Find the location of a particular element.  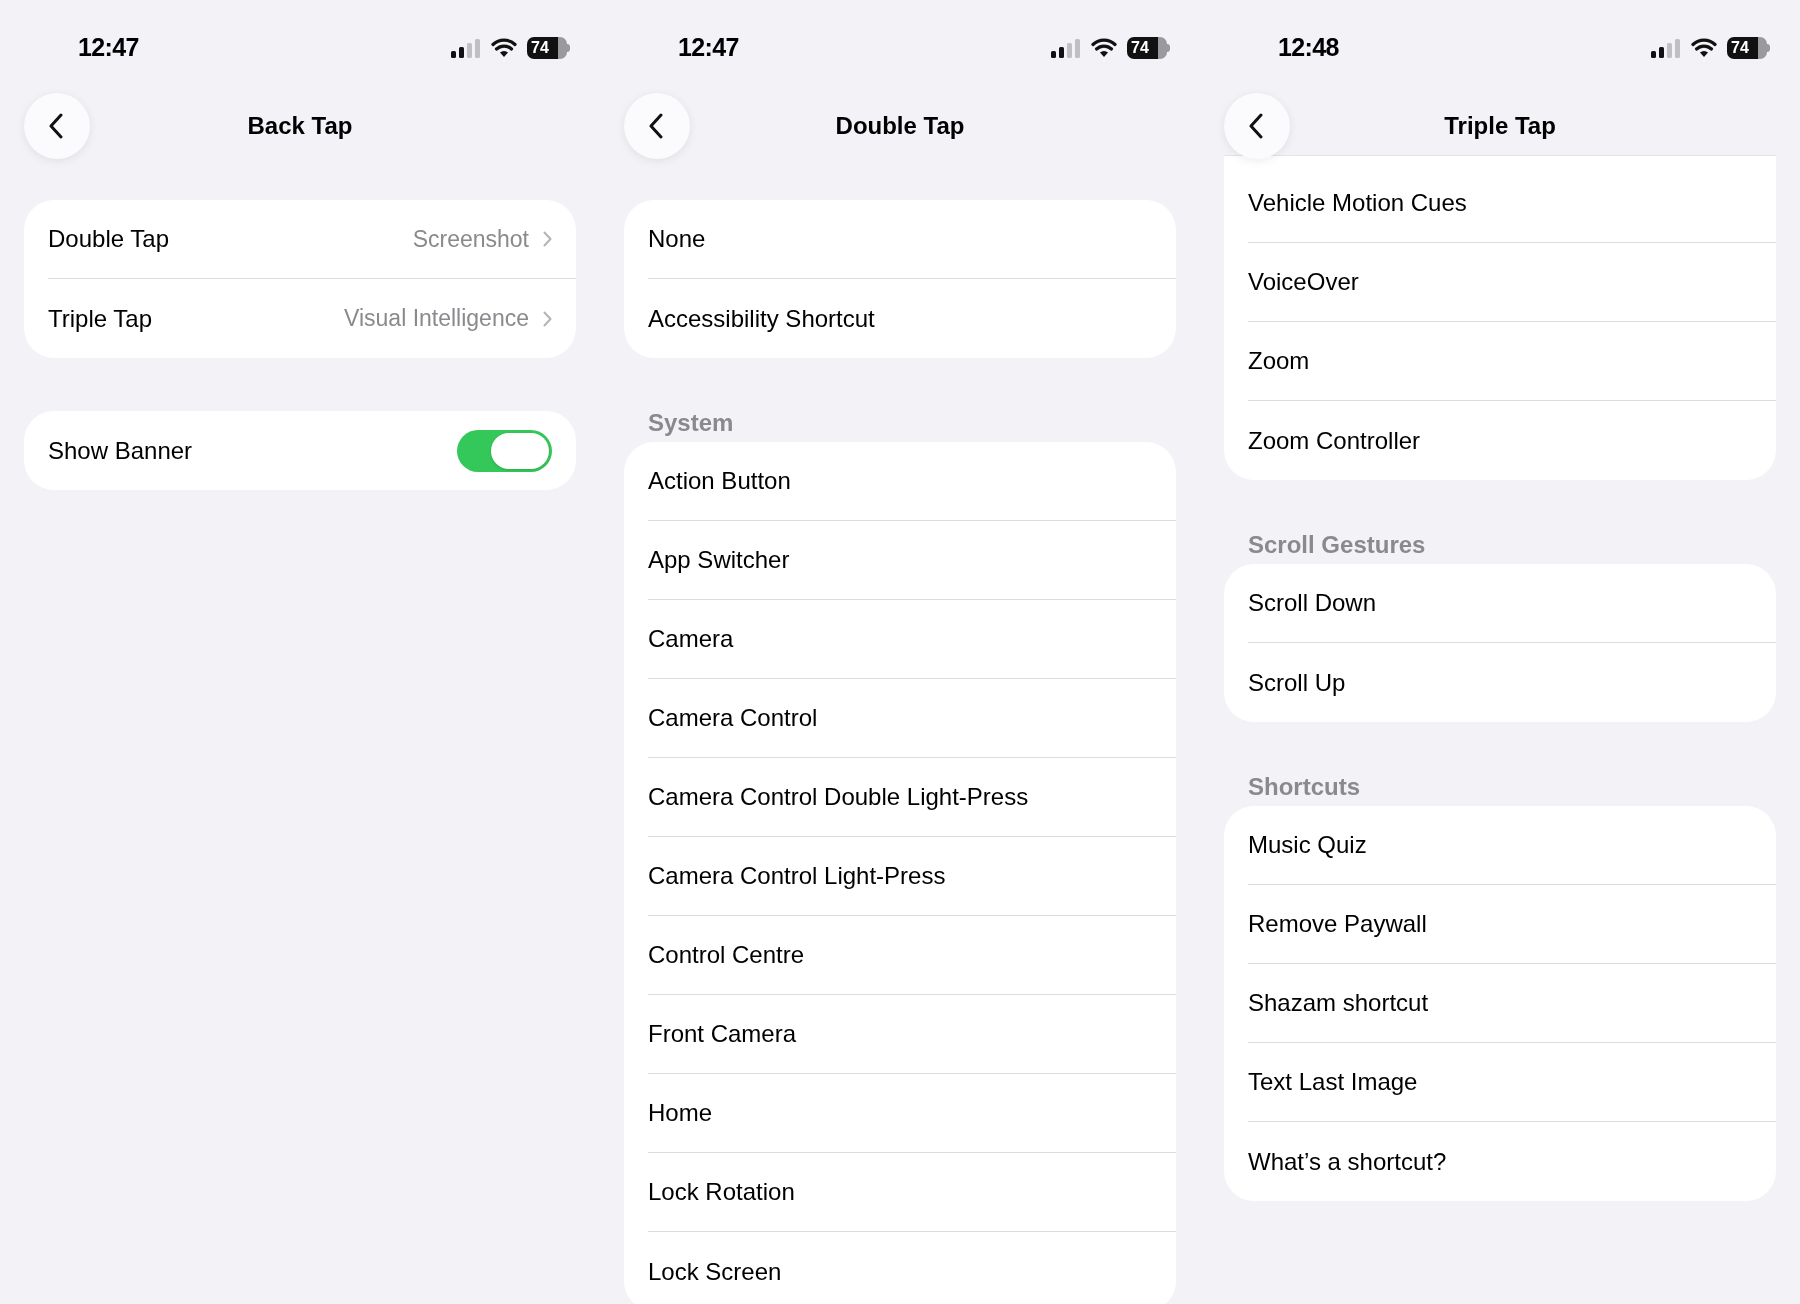

row-label: Music Quiz is located at coordinates (1307, 845).